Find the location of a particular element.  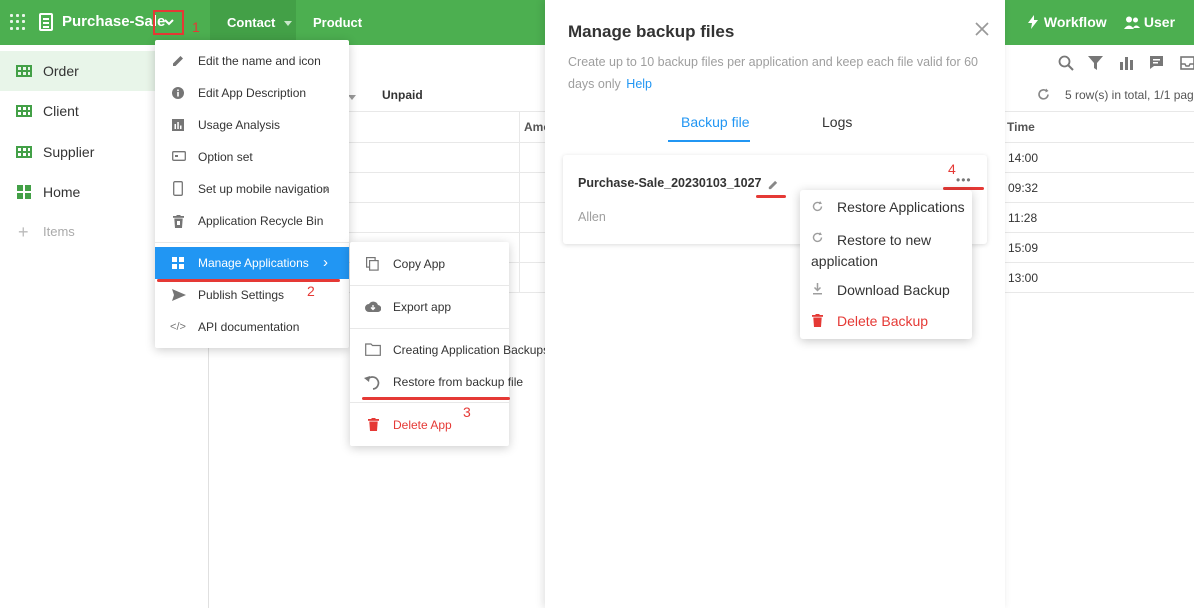

menu-item-label: Edit App Description is located at coordinates (252, 93).